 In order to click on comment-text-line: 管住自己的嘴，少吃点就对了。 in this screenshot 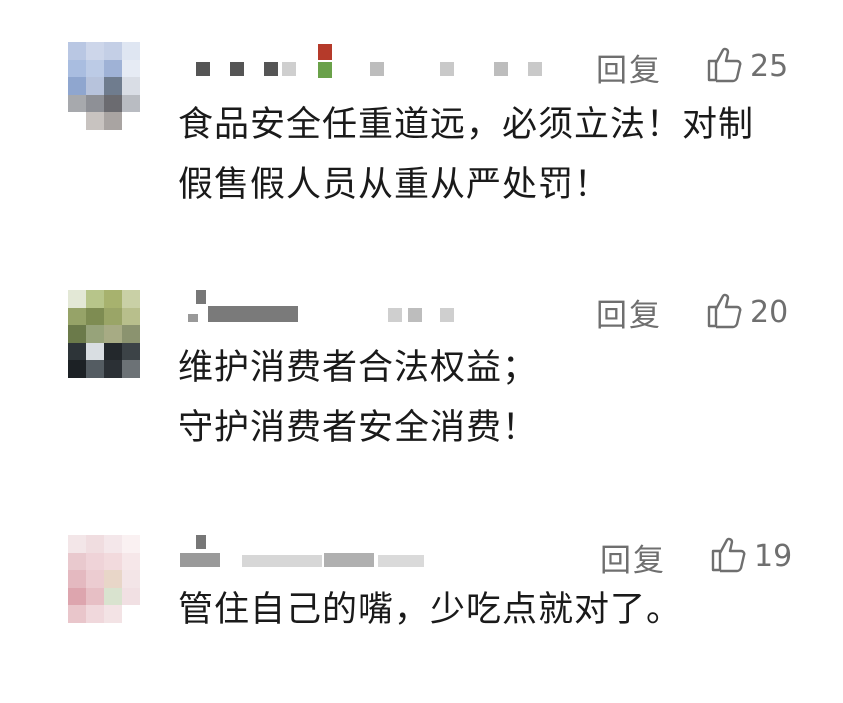, I will do `click(430, 610)`.